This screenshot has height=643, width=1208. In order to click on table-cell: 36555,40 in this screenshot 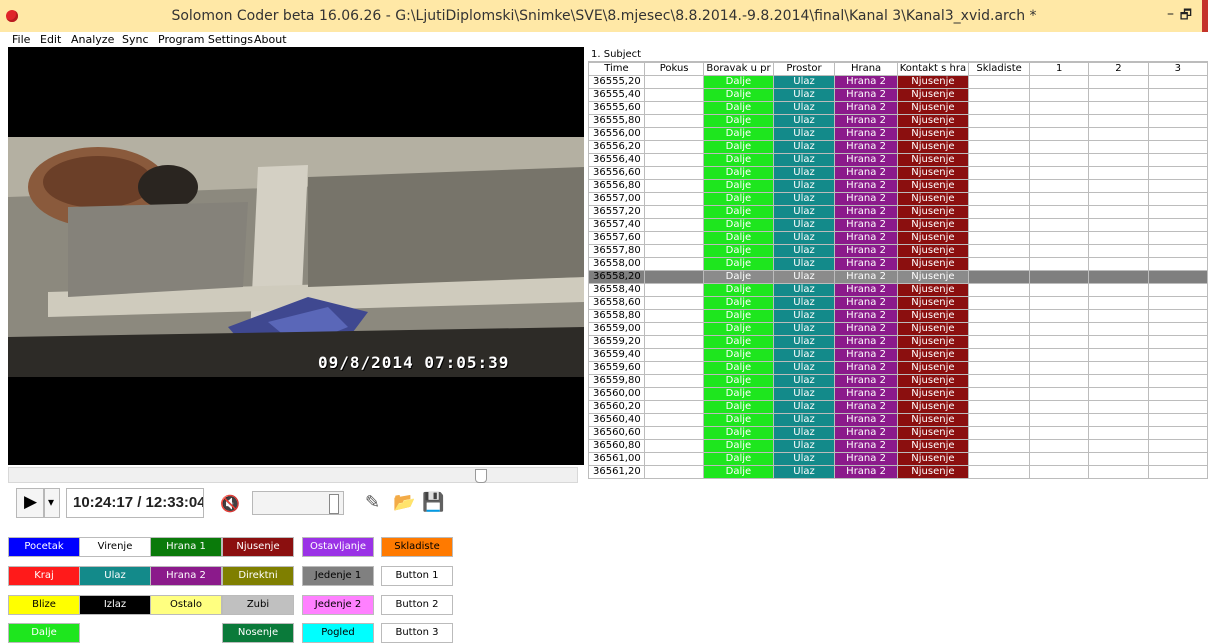, I will do `click(616, 95)`.